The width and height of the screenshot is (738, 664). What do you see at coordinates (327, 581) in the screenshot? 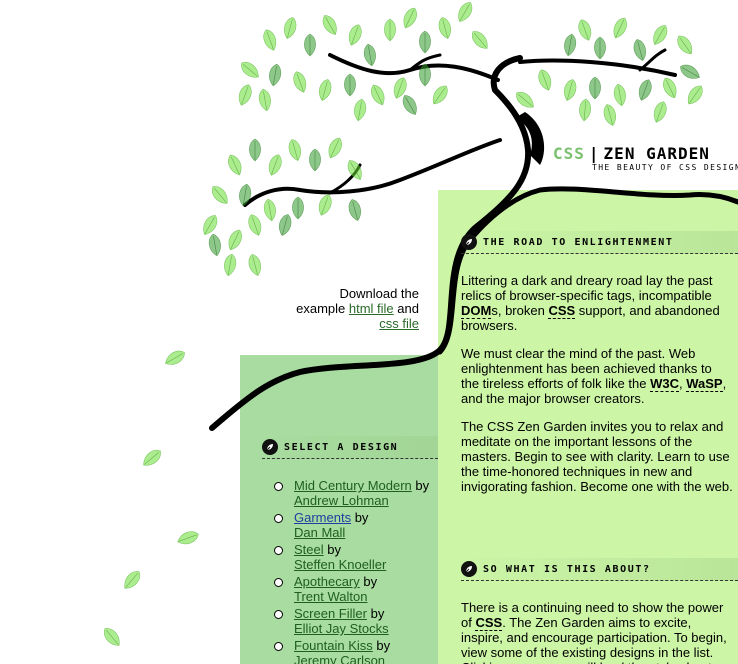
I see `design-link: Apothecary` at bounding box center [327, 581].